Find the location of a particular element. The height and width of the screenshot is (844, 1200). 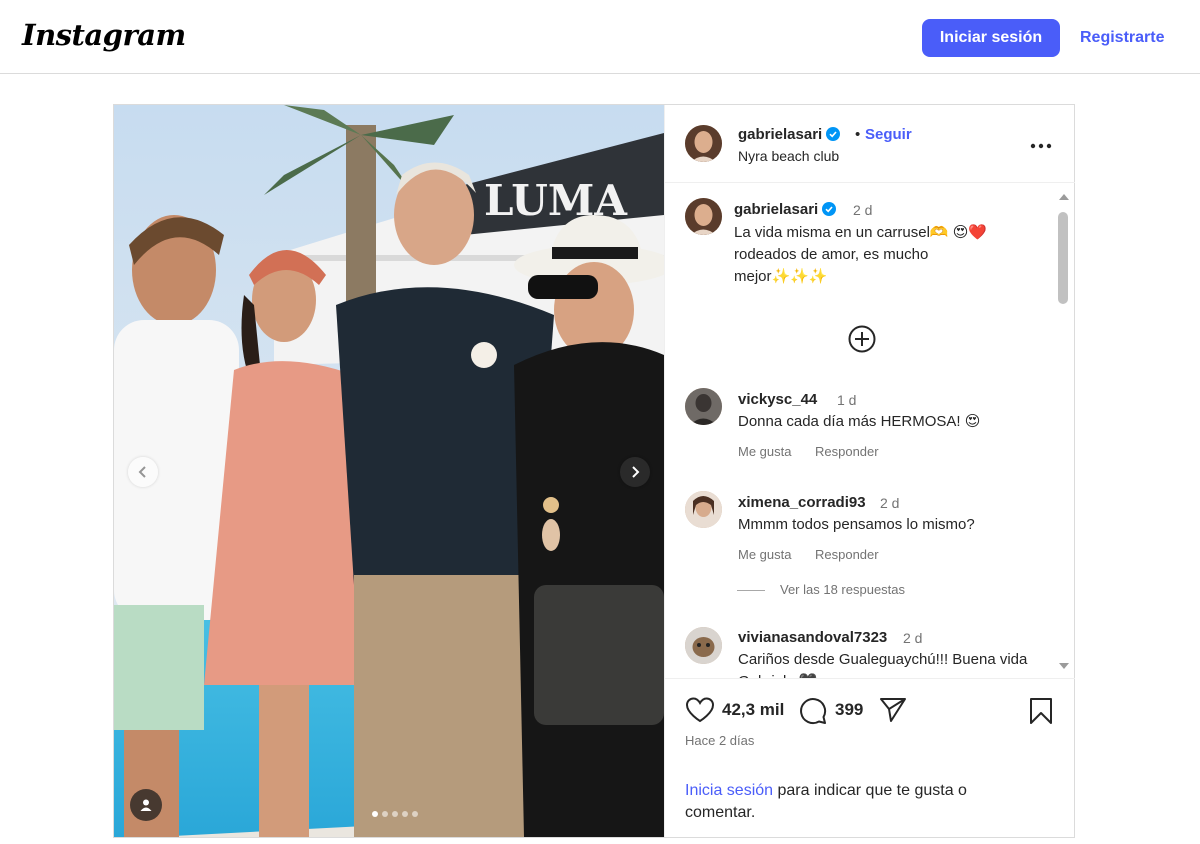

login-link: Inicia sesión is located at coordinates (729, 790).